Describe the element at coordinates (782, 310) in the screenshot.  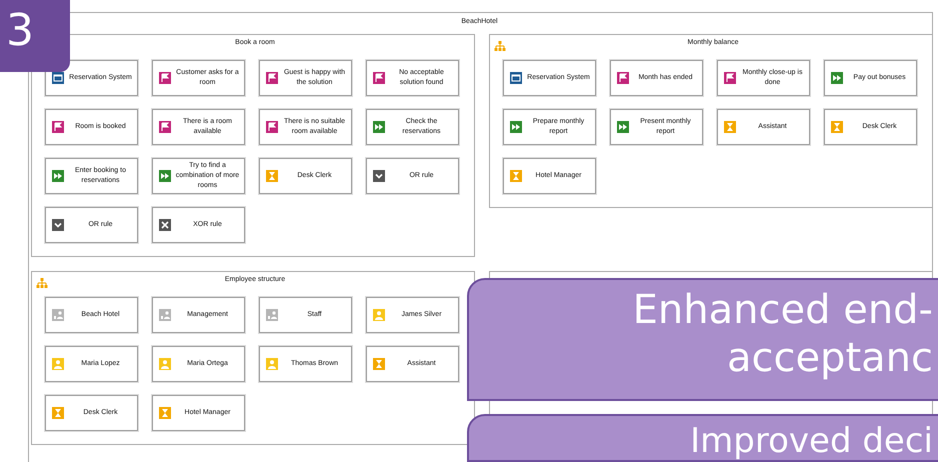
I see `callout-text: Enhanced end-` at that location.